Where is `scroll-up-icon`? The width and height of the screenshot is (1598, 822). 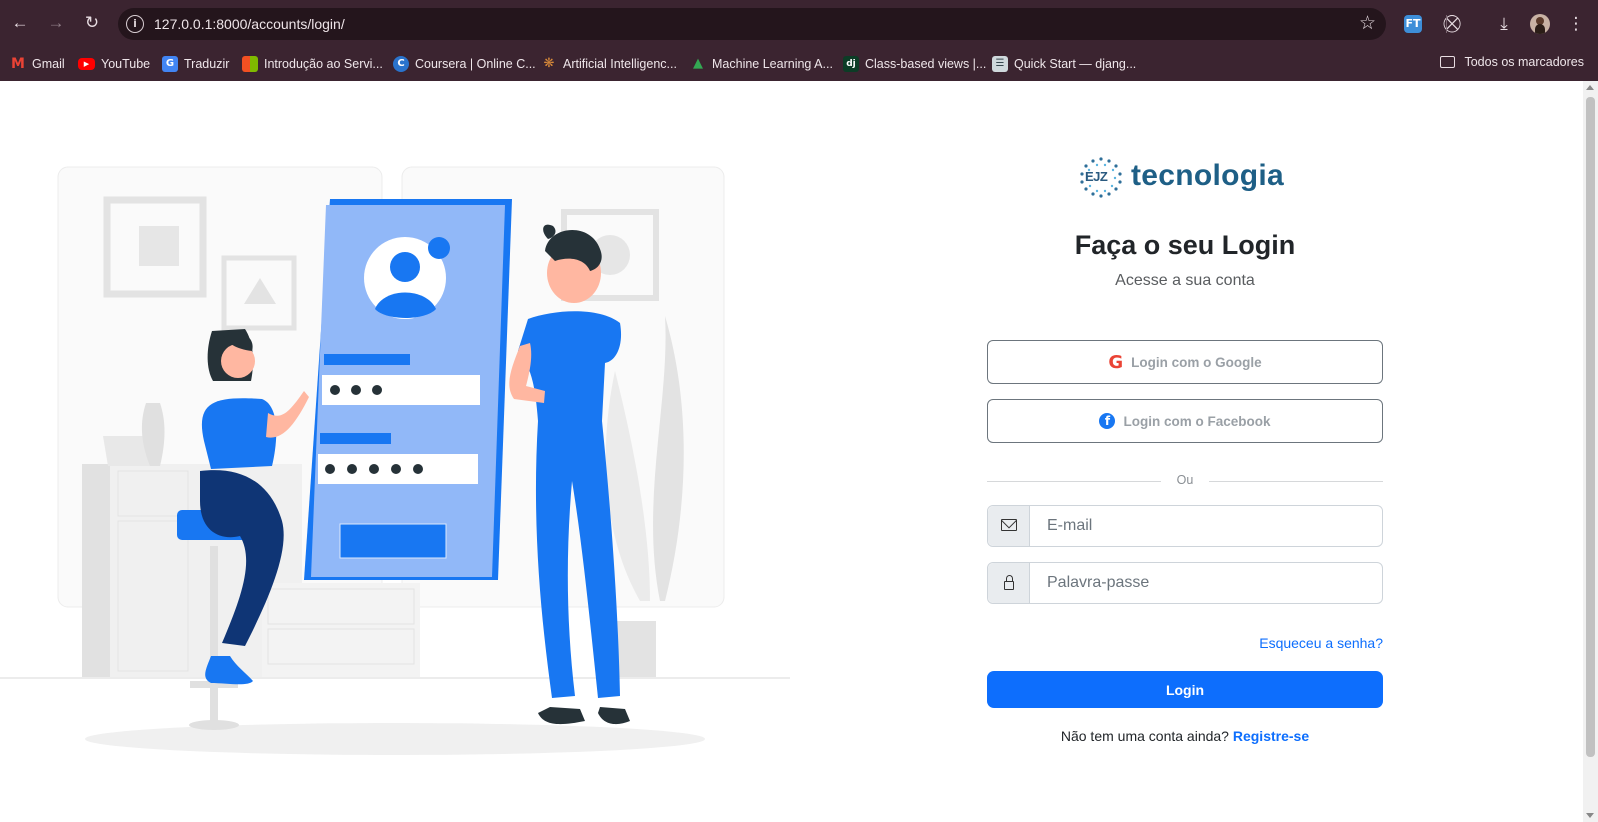 scroll-up-icon is located at coordinates (1590, 87).